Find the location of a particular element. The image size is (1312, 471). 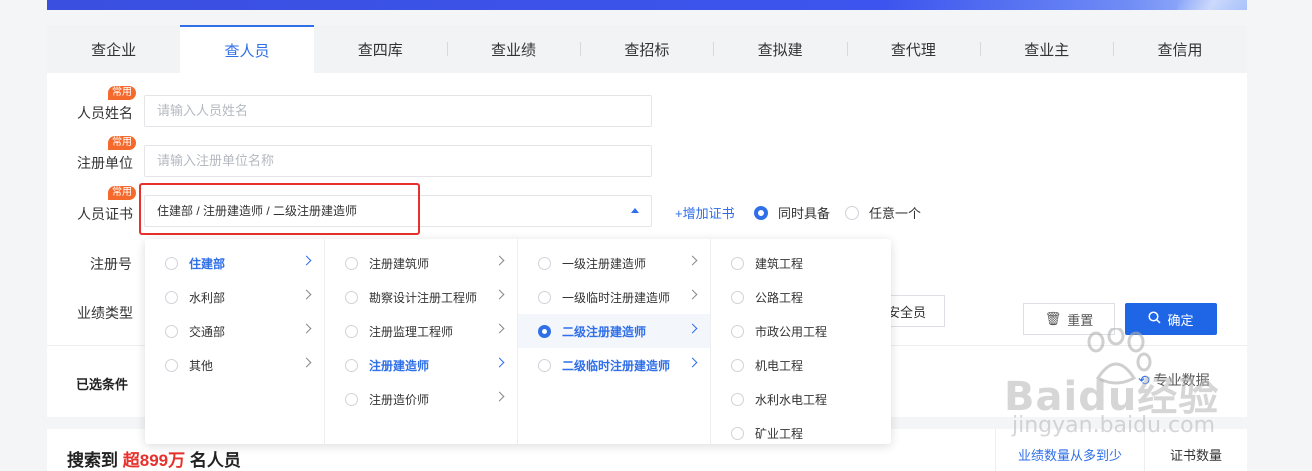

option-label: 勘察设计注册工程师 is located at coordinates (423, 297).